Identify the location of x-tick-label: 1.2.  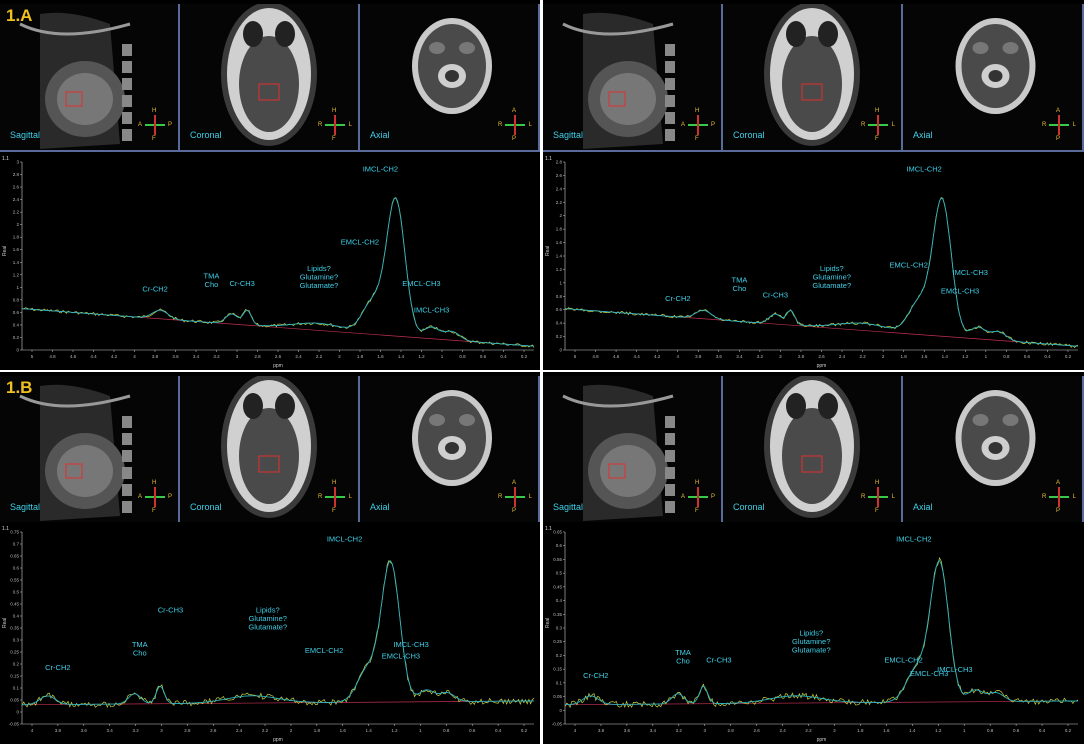
(421, 356).